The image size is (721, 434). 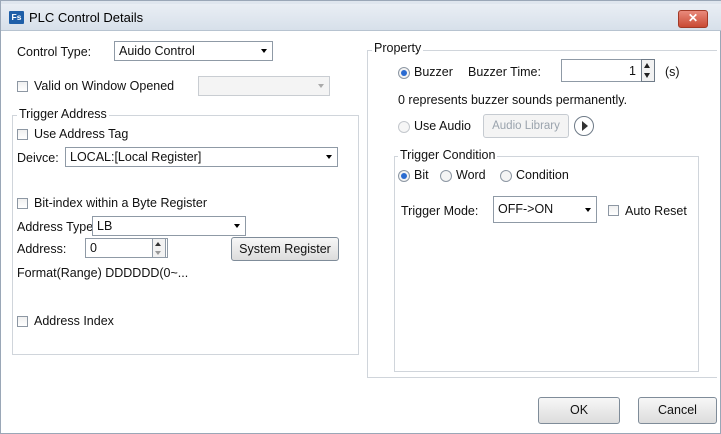 What do you see at coordinates (471, 175) in the screenshot?
I see `word-label: Word` at bounding box center [471, 175].